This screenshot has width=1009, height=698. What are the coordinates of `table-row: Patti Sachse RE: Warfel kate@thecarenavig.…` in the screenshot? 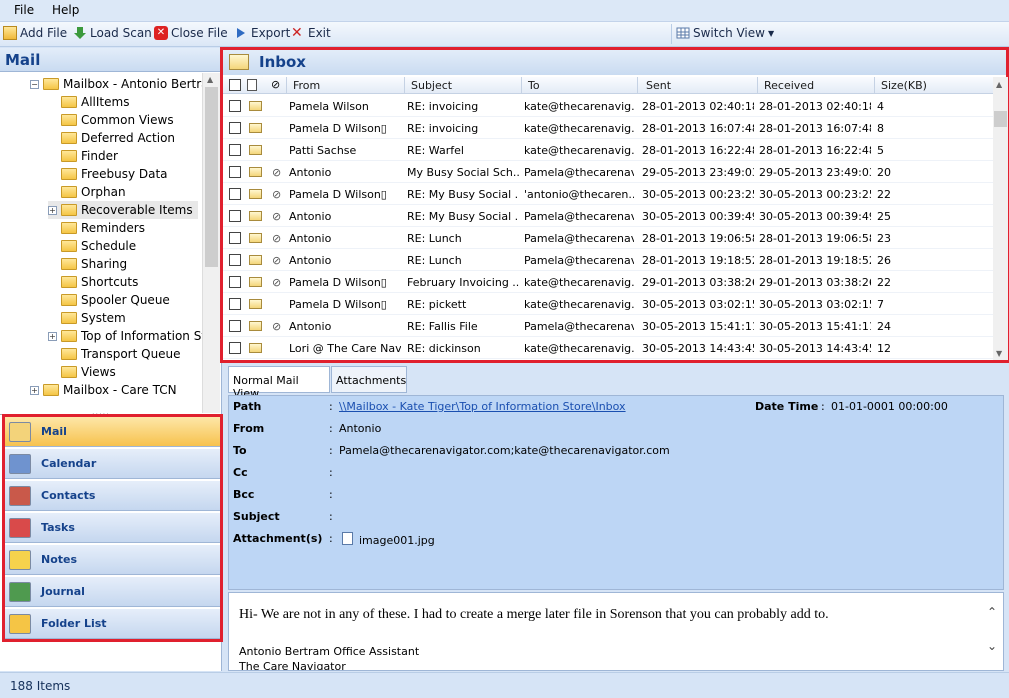 It's located at (608, 150).